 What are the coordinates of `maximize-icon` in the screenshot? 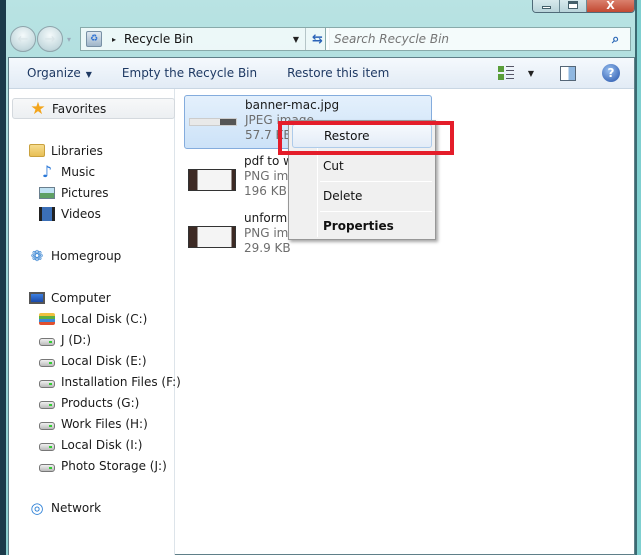 It's located at (573, 5).